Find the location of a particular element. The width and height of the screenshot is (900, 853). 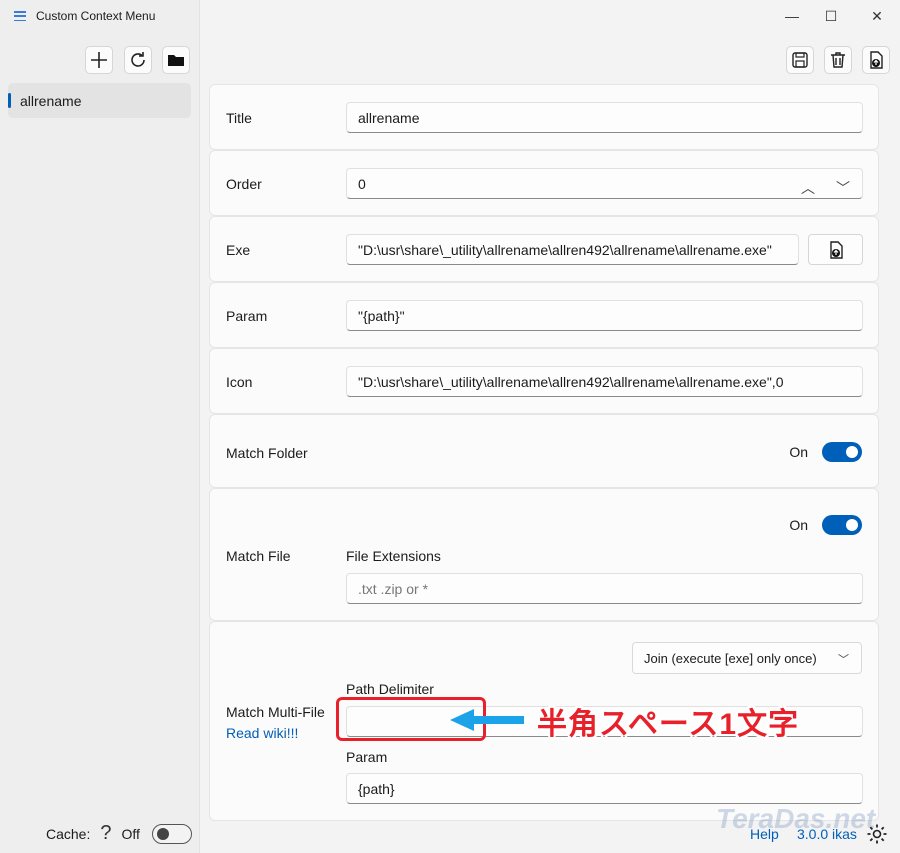

menu-icon is located at coordinates (20, 16).